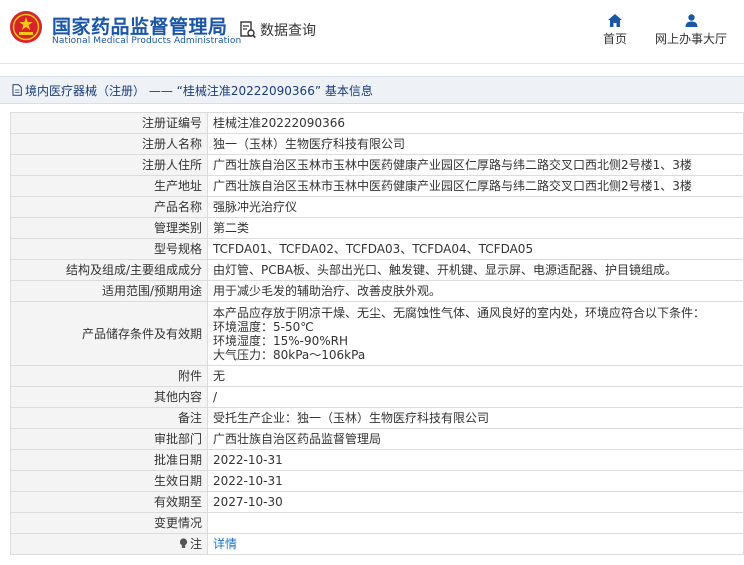  I want to click on table-row: 备注 受托生产企业：独一（玉林）生物医疗科技有限公司, so click(377, 418).